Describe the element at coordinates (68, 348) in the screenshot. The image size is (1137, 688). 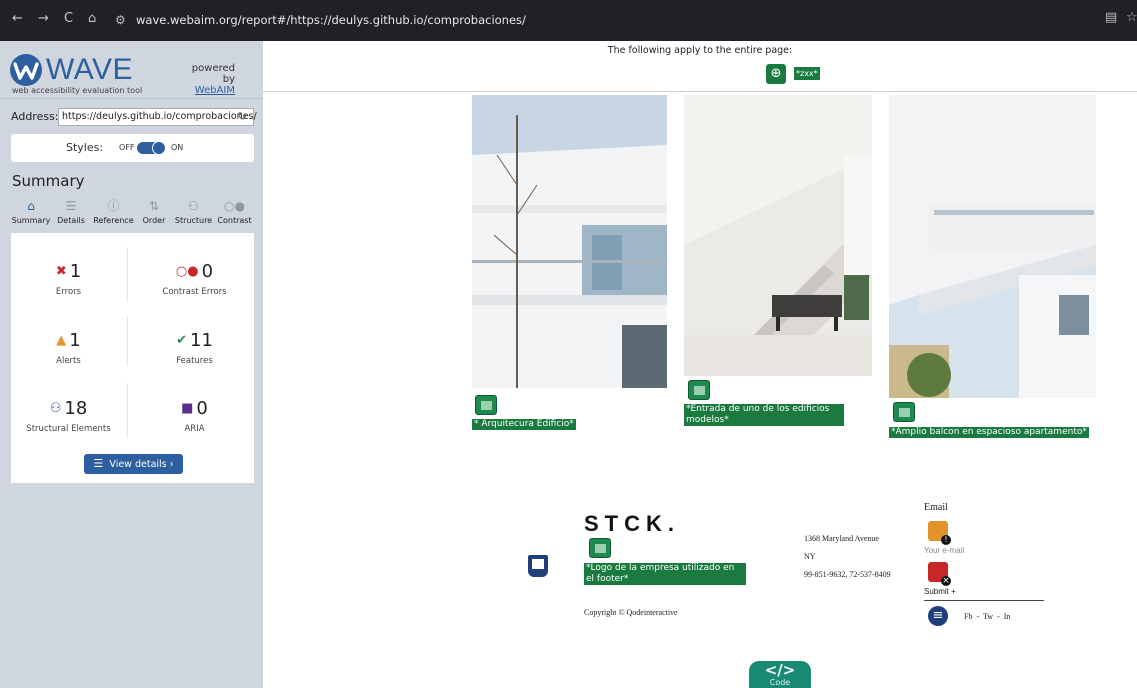
I see `stat-alerts: ▲ 1 Alerts` at that location.